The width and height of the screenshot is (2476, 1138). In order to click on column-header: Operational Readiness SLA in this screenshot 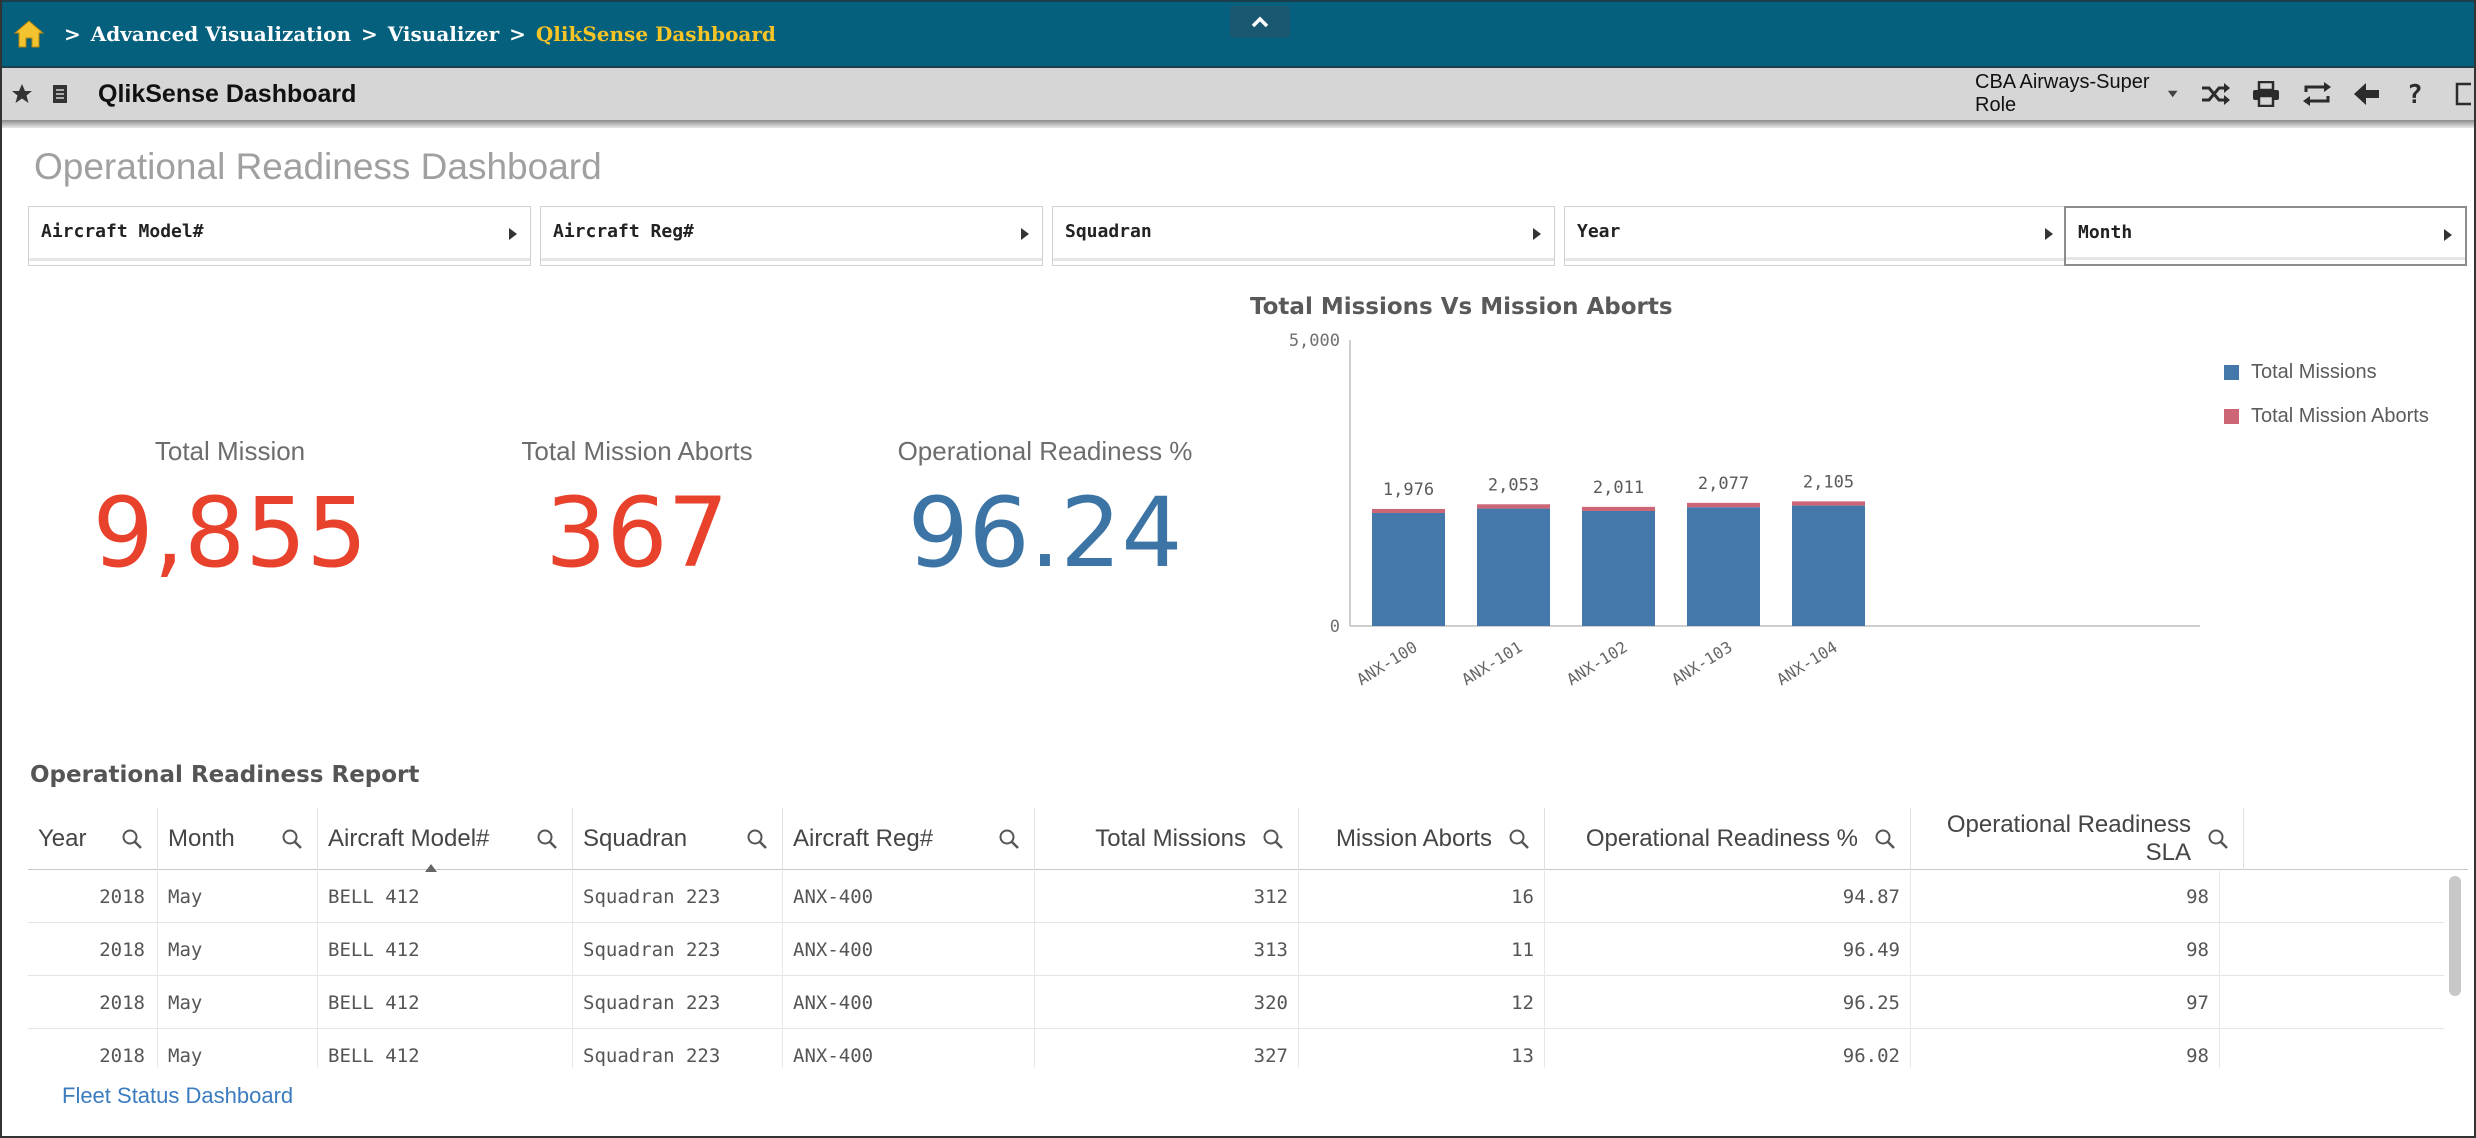, I will do `click(2077, 839)`.